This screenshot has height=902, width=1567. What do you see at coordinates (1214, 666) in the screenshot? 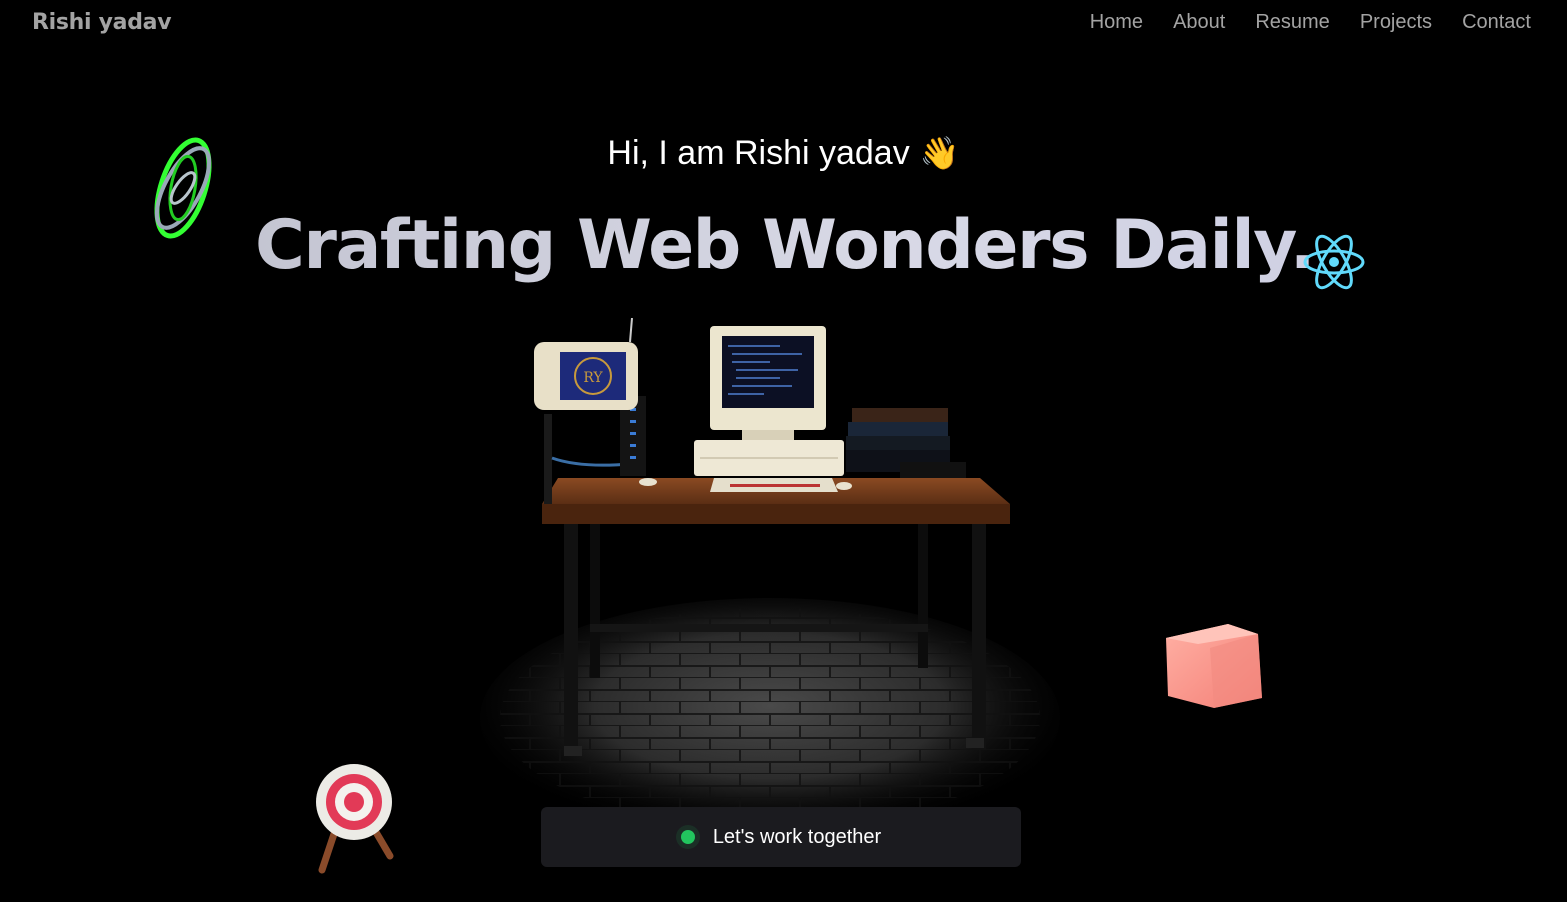
I see `cube-icon` at bounding box center [1214, 666].